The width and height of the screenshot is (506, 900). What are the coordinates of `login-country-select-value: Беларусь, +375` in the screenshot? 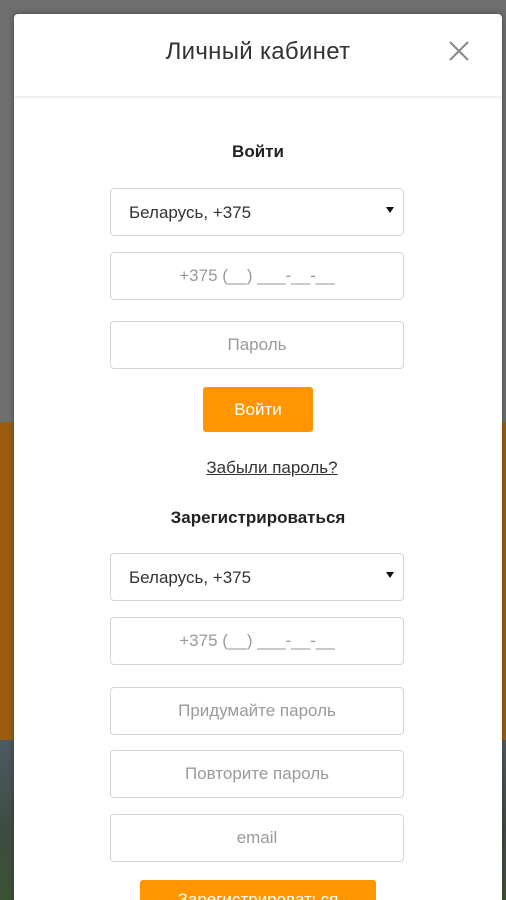 It's located at (190, 212).